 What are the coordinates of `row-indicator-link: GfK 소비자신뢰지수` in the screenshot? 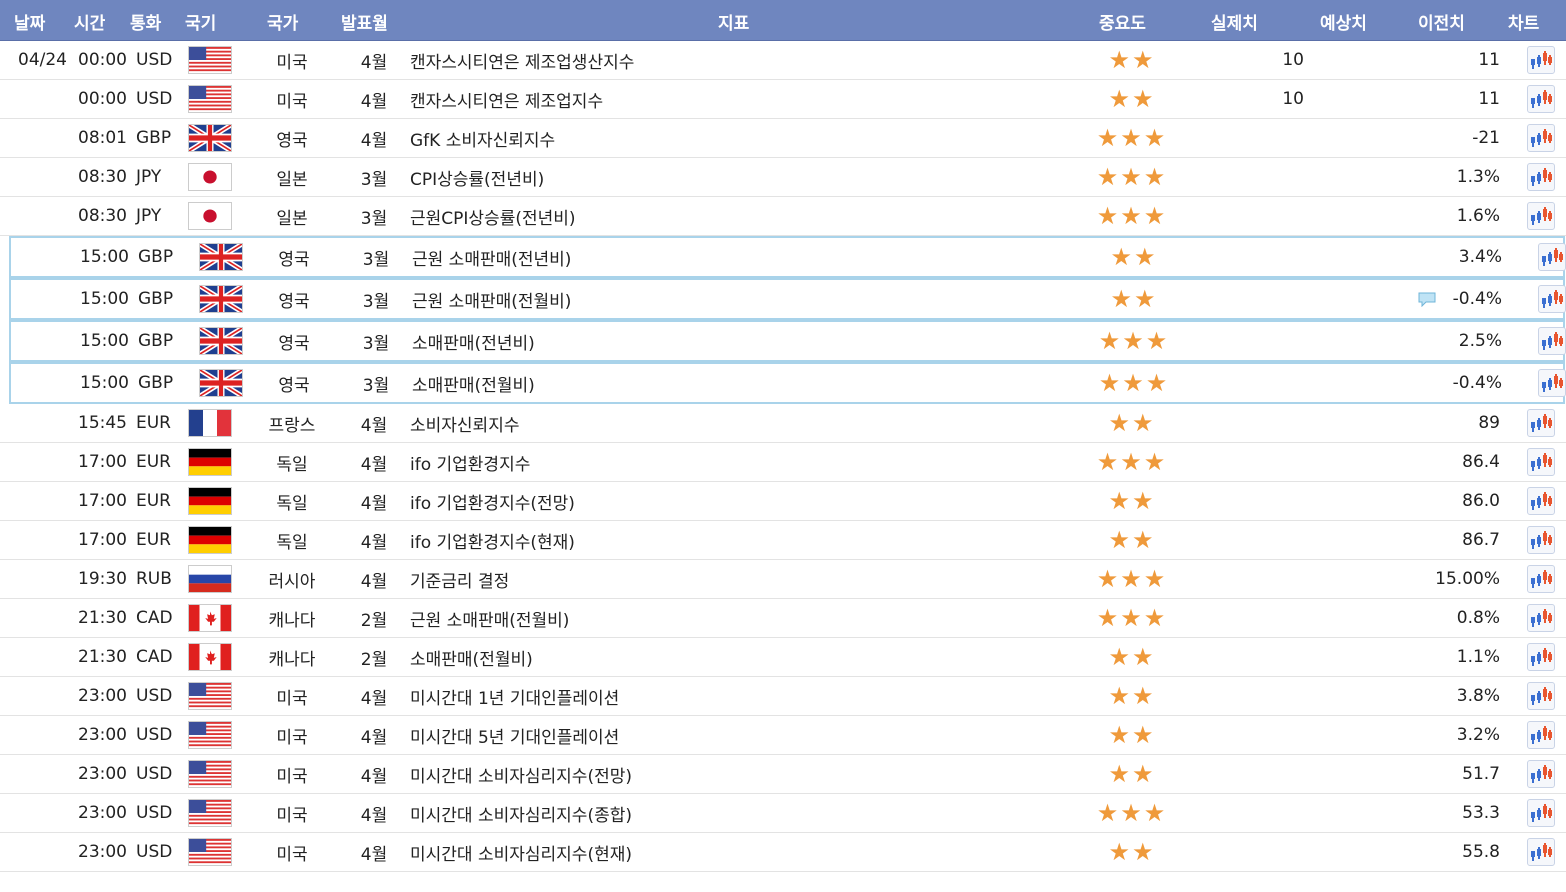 It's located at (482, 138).